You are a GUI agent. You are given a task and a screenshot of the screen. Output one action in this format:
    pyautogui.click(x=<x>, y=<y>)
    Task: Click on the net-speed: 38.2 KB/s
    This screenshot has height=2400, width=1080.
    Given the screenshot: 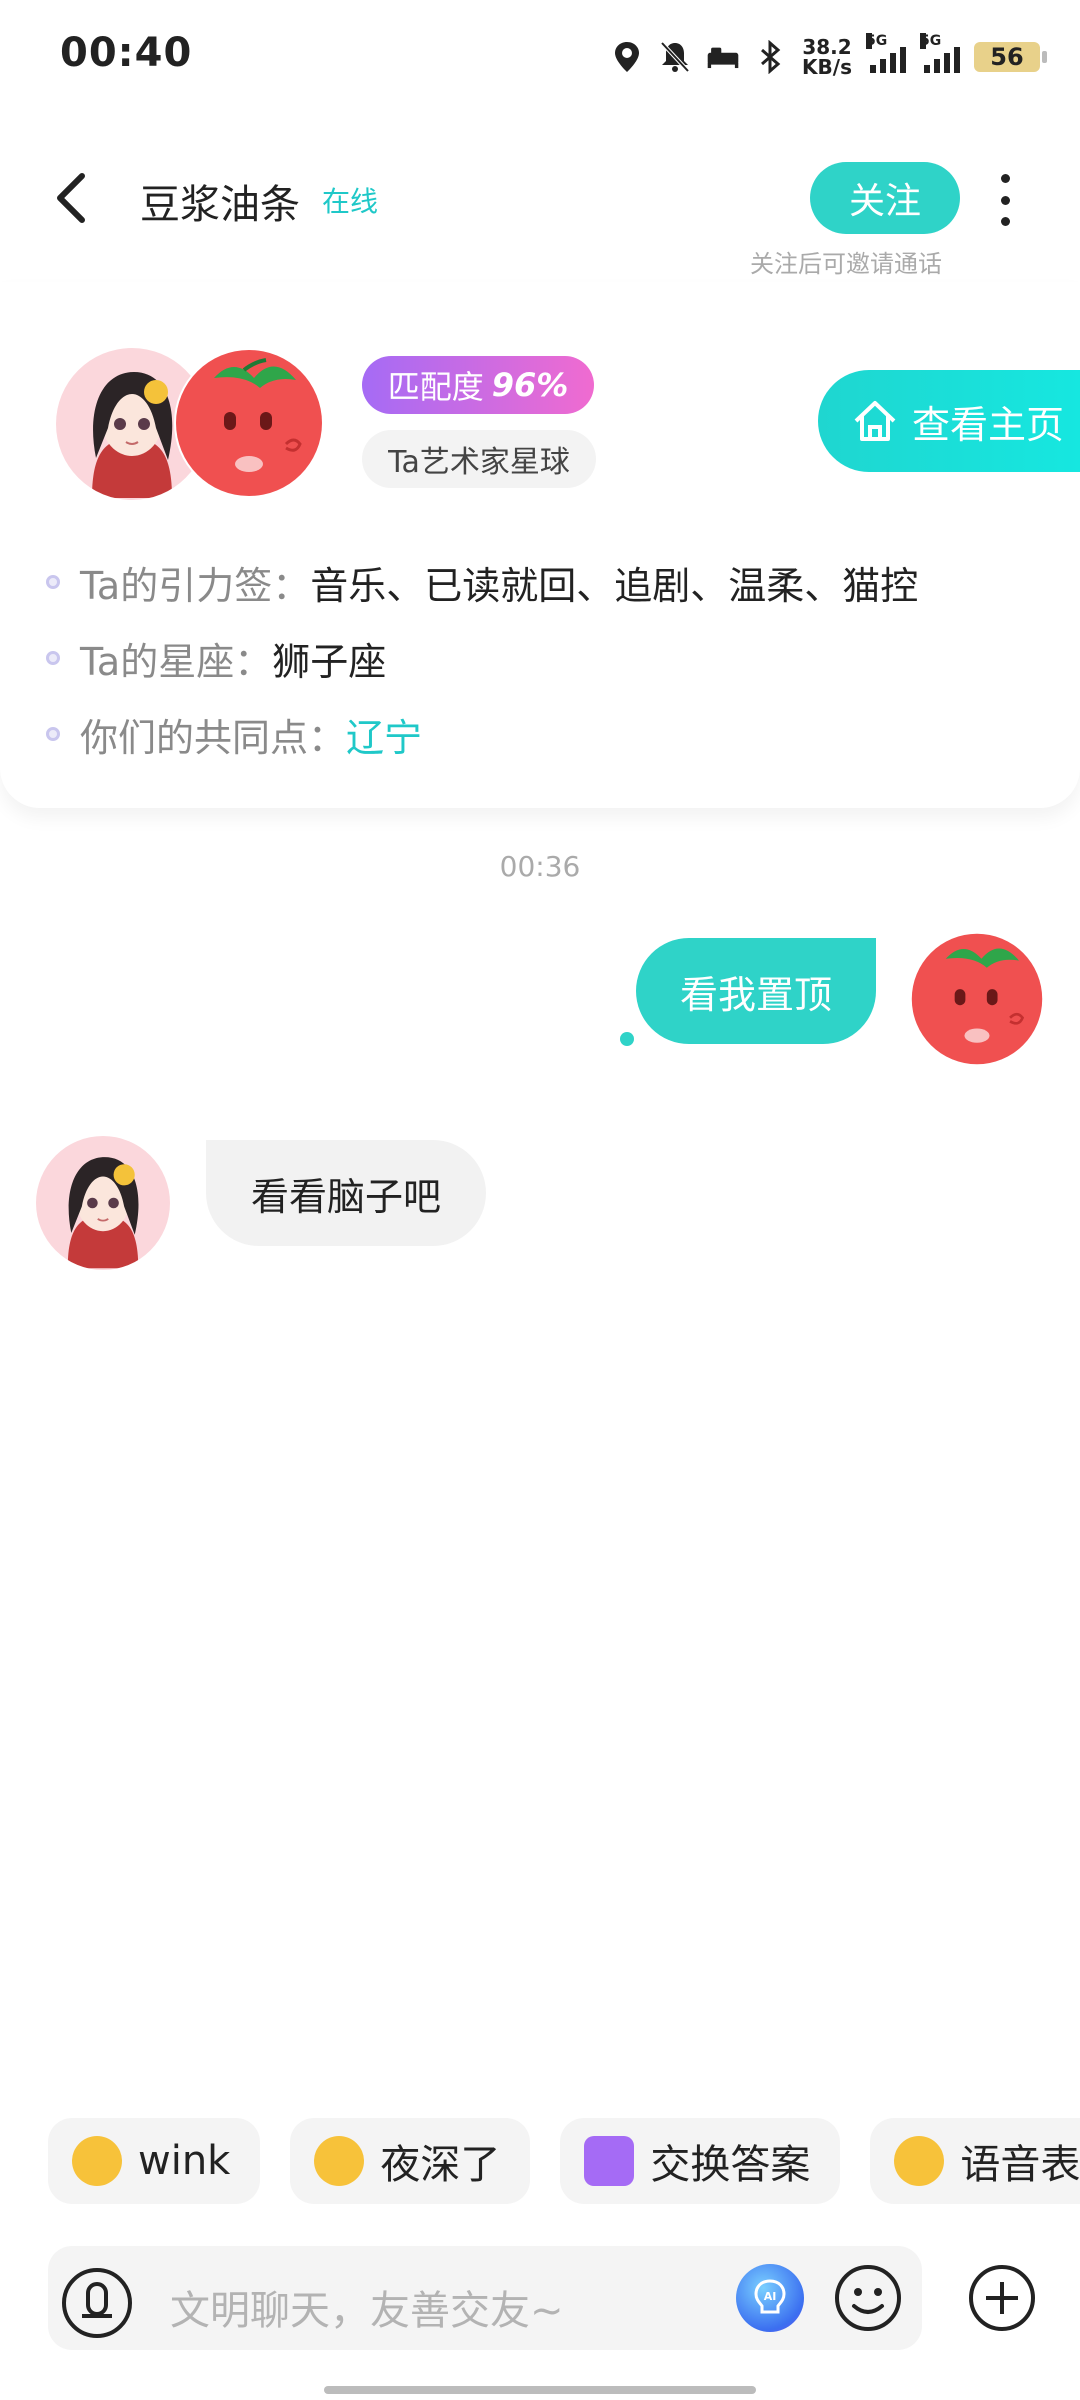 What is the action you would take?
    pyautogui.click(x=827, y=57)
    